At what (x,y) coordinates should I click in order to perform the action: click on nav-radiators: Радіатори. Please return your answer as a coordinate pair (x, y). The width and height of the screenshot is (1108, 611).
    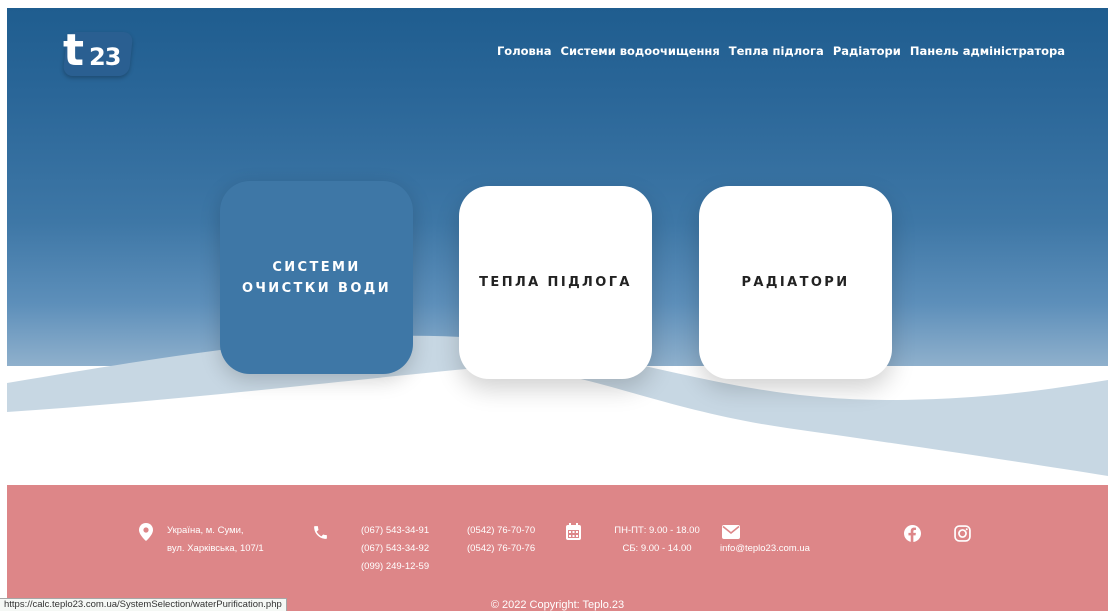
    Looking at the image, I should click on (867, 51).